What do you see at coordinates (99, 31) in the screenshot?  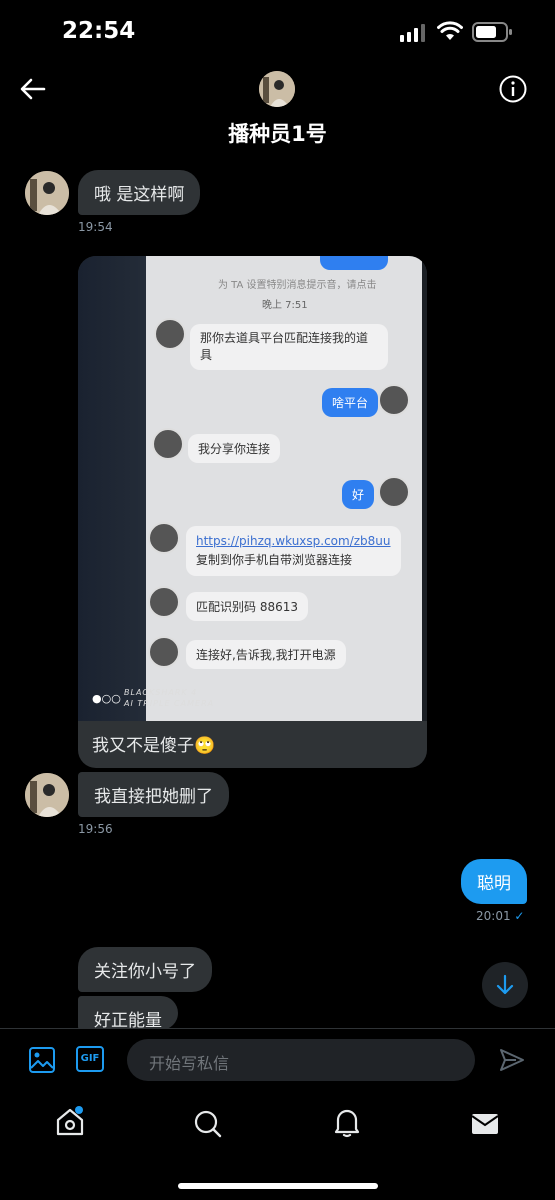 I see `status-time: 22:54` at bounding box center [99, 31].